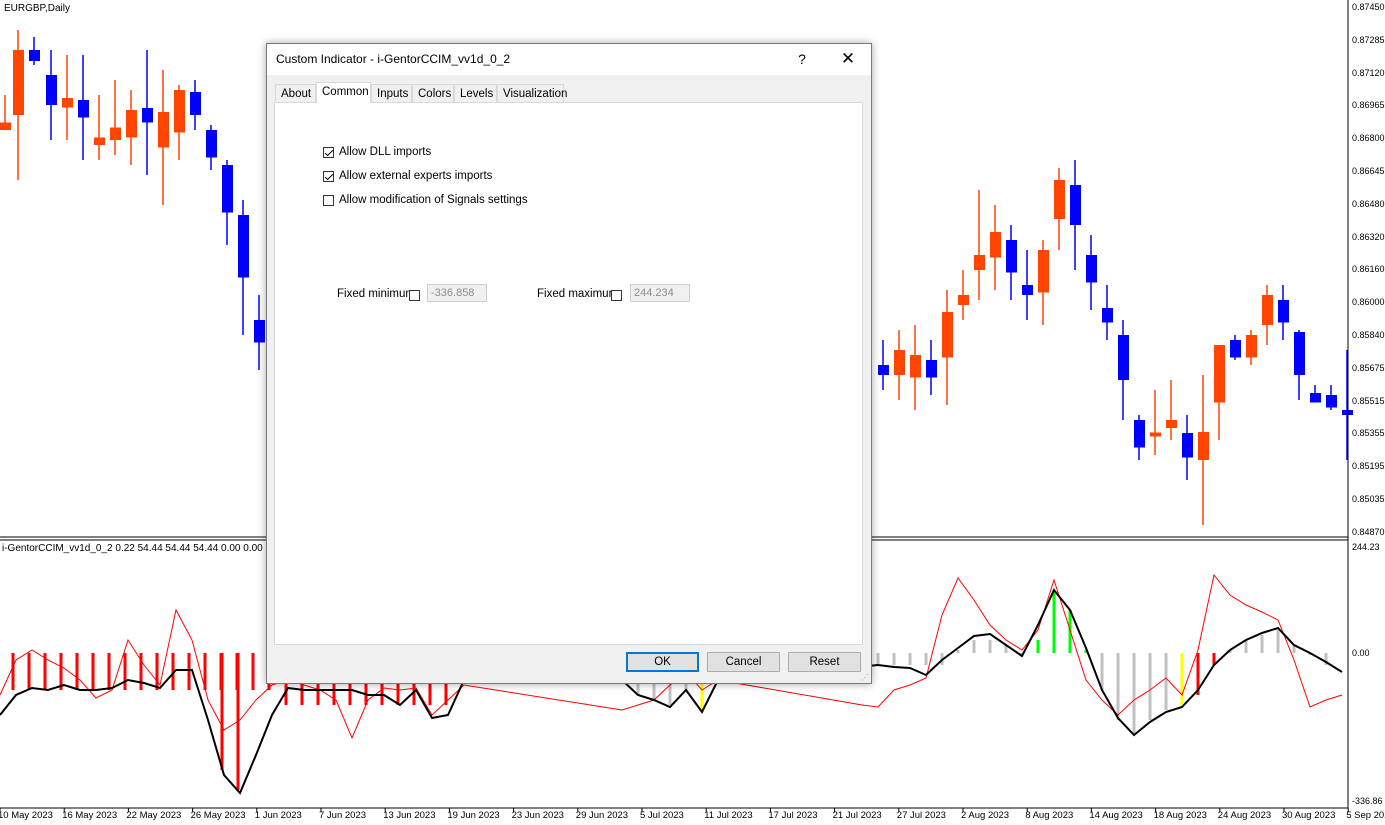 The image size is (1385, 825). I want to click on fixed-minimum-input, so click(457, 293).